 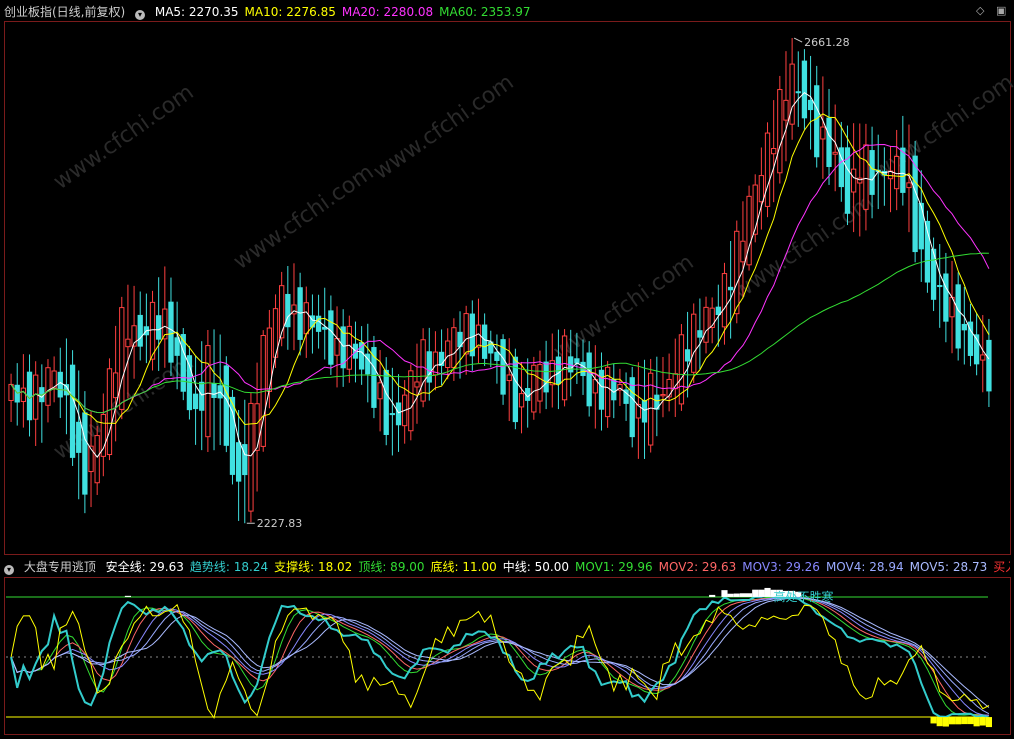 What do you see at coordinates (1001, 567) in the screenshot?
I see `indicator-legend-item: 买入: 0.00` at bounding box center [1001, 567].